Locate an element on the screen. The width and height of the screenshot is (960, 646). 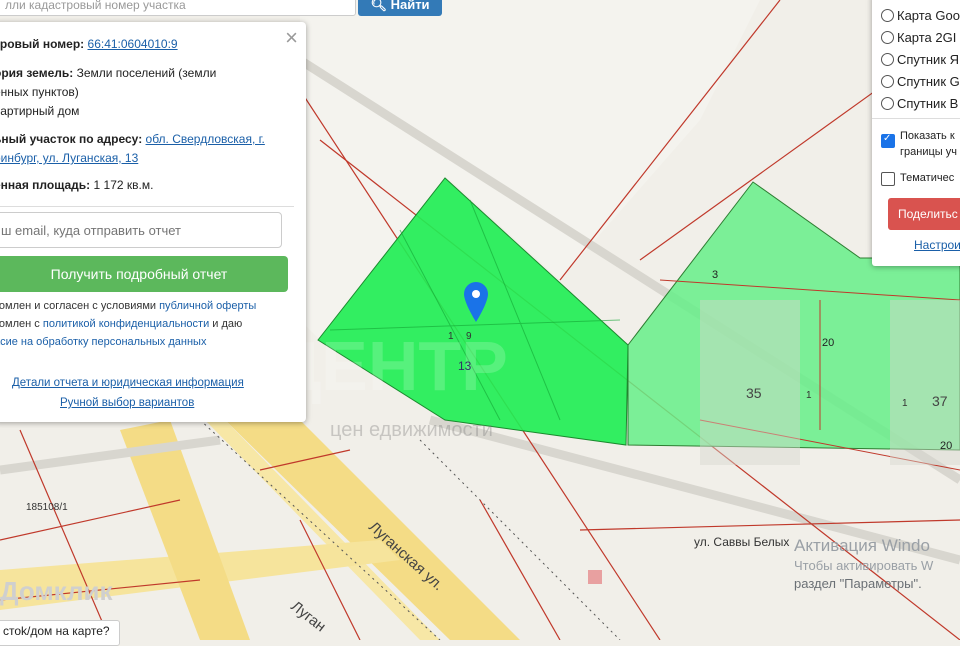
layer-option-label: Карта Goo is located at coordinates (928, 15).